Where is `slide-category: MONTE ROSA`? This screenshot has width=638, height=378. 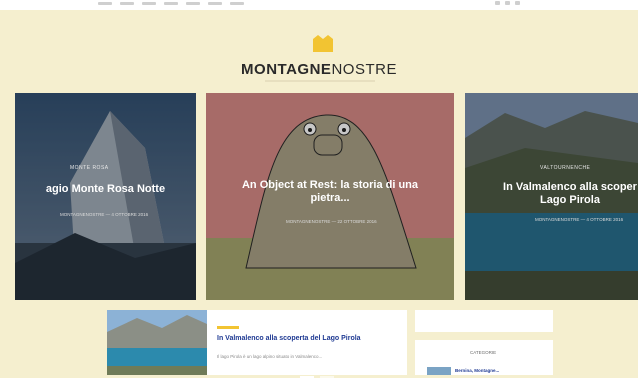
slide-category: MONTE ROSA is located at coordinates (89, 168).